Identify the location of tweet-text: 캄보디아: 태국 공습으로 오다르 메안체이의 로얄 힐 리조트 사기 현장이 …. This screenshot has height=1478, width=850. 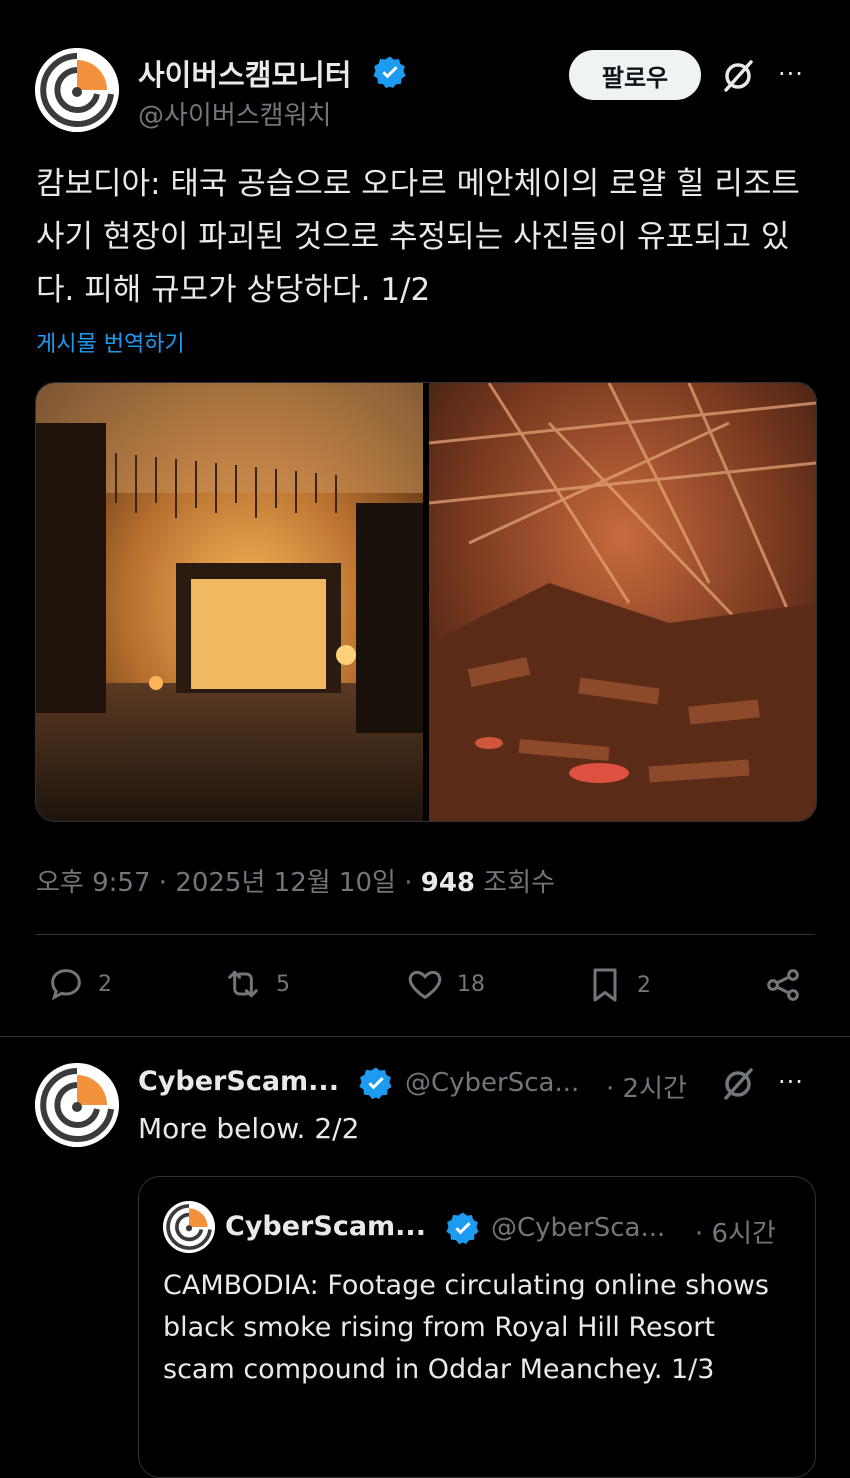
(418, 237).